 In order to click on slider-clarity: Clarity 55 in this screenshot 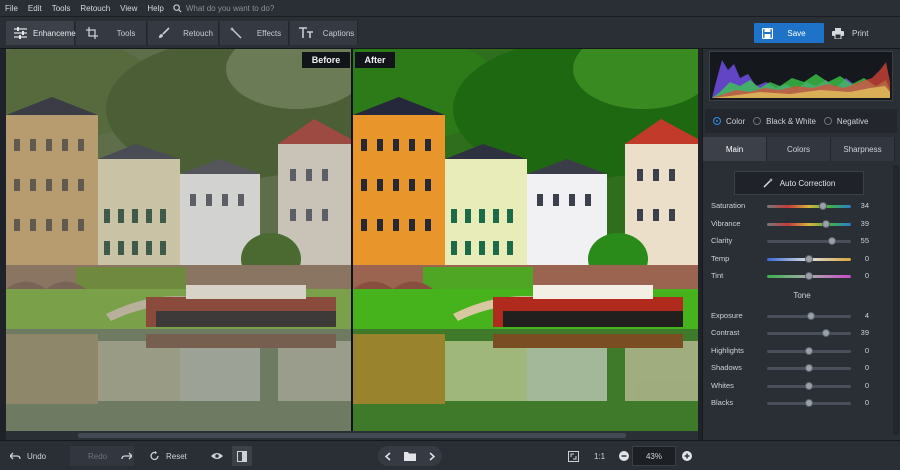, I will do `click(801, 241)`.